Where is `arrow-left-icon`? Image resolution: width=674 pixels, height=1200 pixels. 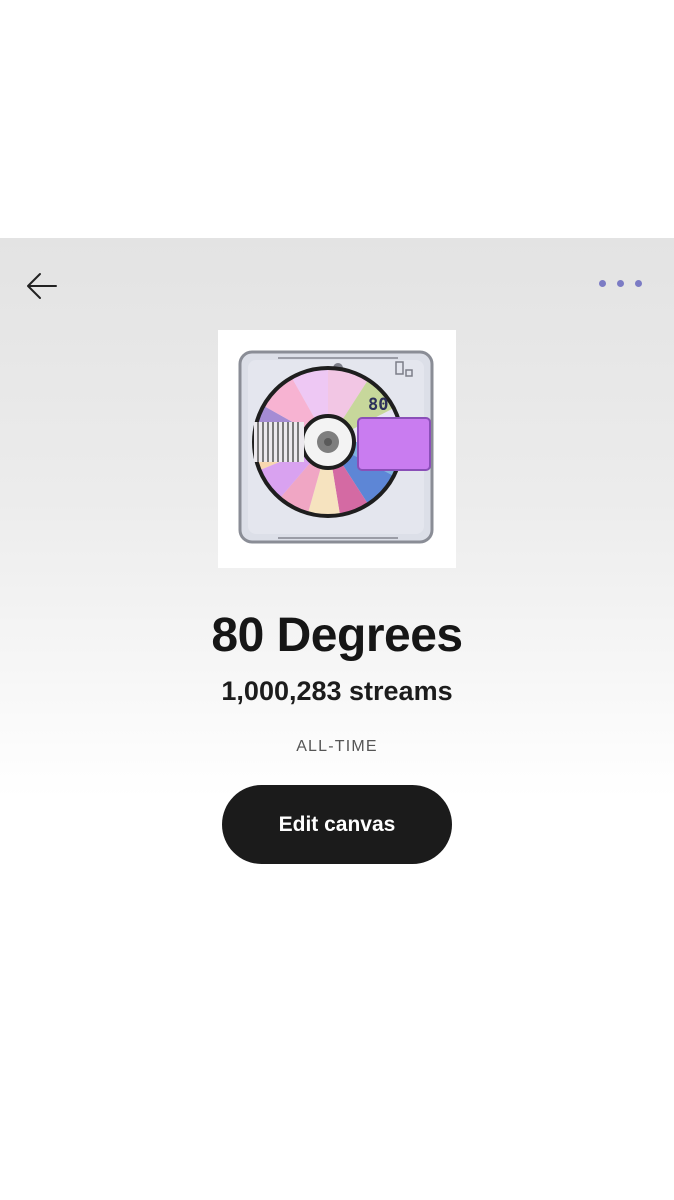
arrow-left-icon is located at coordinates (42, 286).